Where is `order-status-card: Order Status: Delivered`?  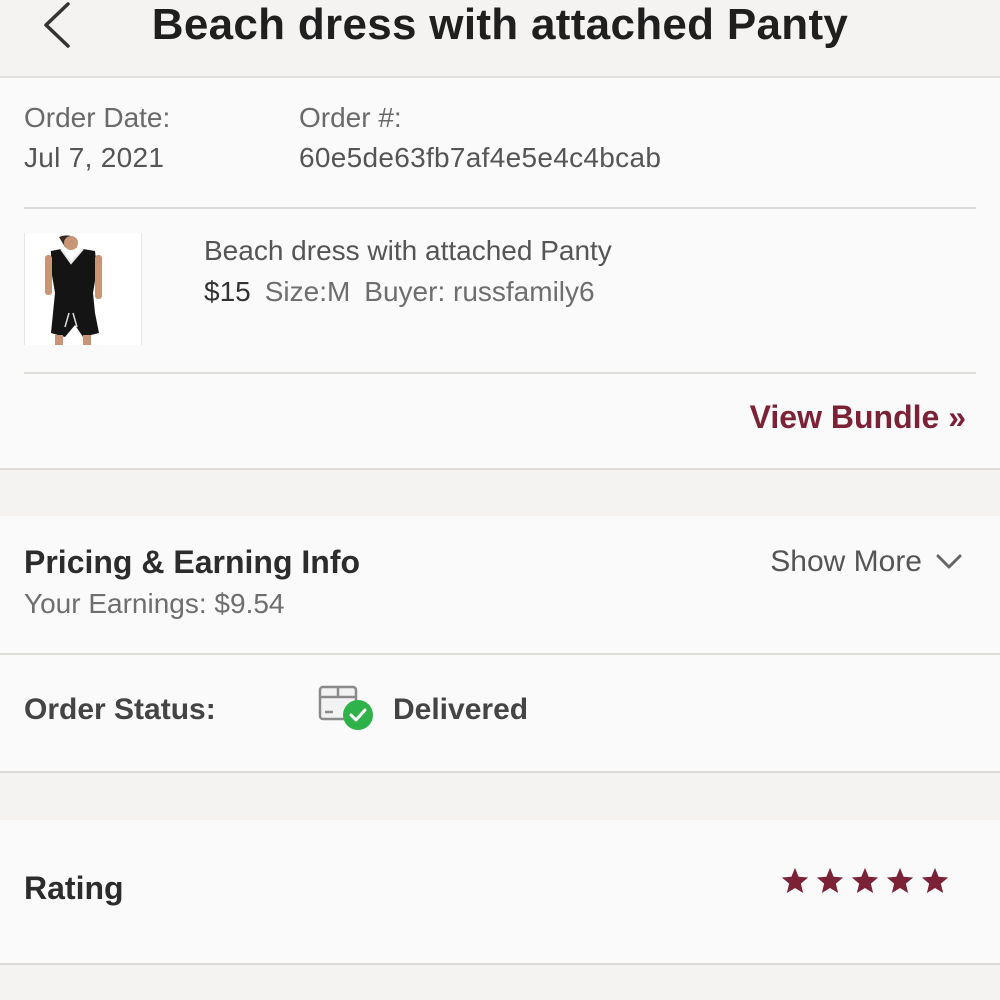 order-status-card: Order Status: Delivered is located at coordinates (500, 714).